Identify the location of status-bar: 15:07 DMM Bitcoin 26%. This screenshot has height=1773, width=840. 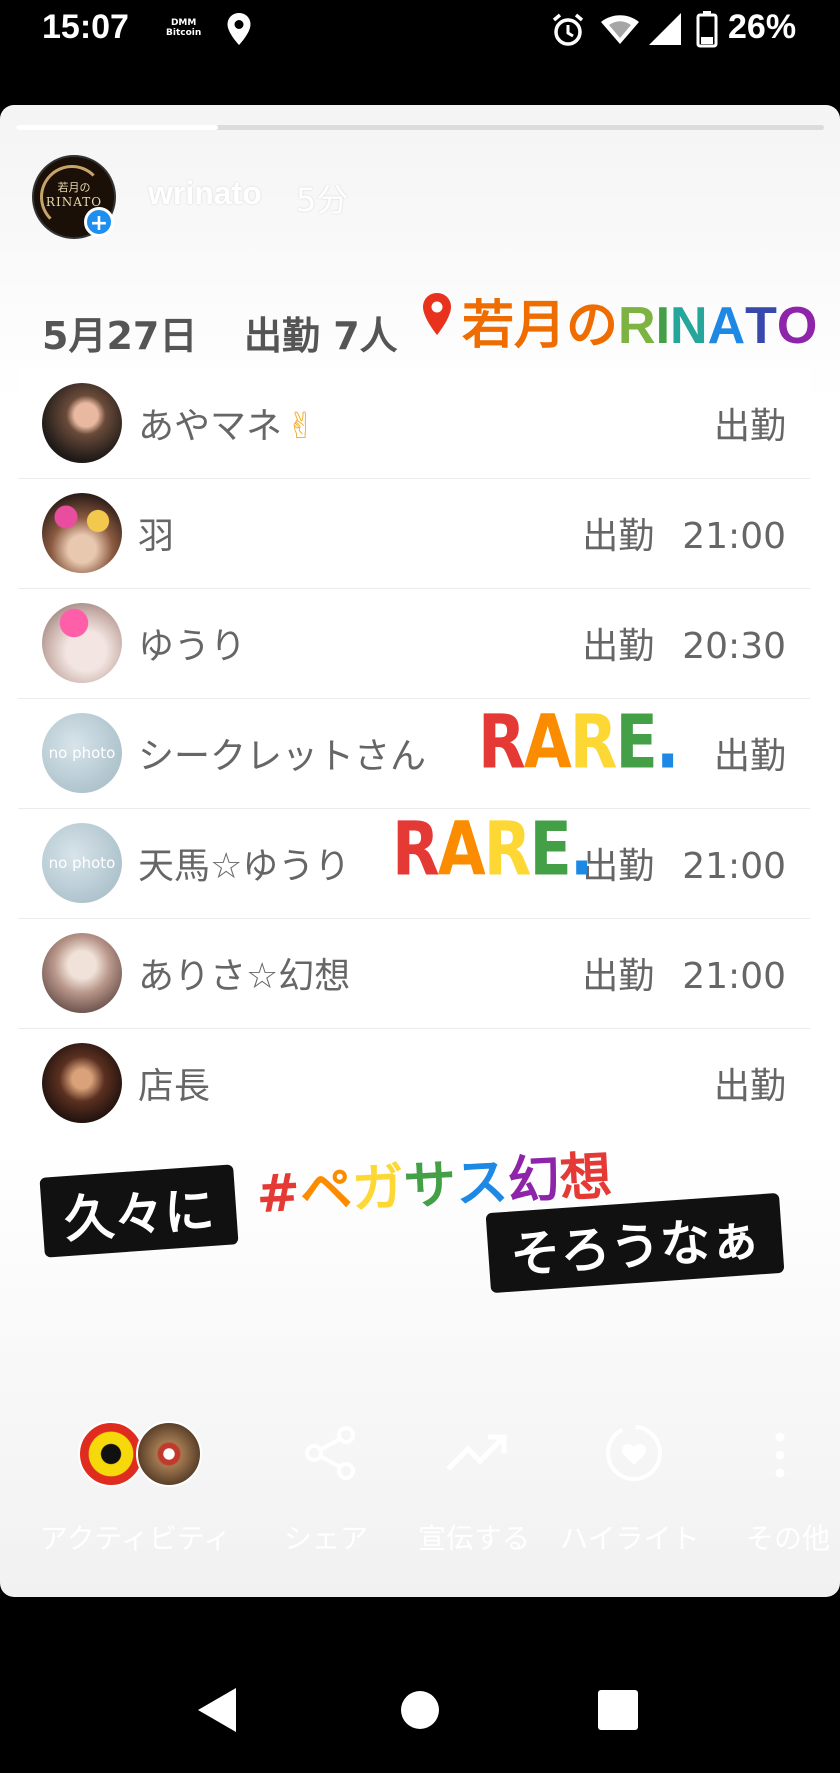
(420, 30).